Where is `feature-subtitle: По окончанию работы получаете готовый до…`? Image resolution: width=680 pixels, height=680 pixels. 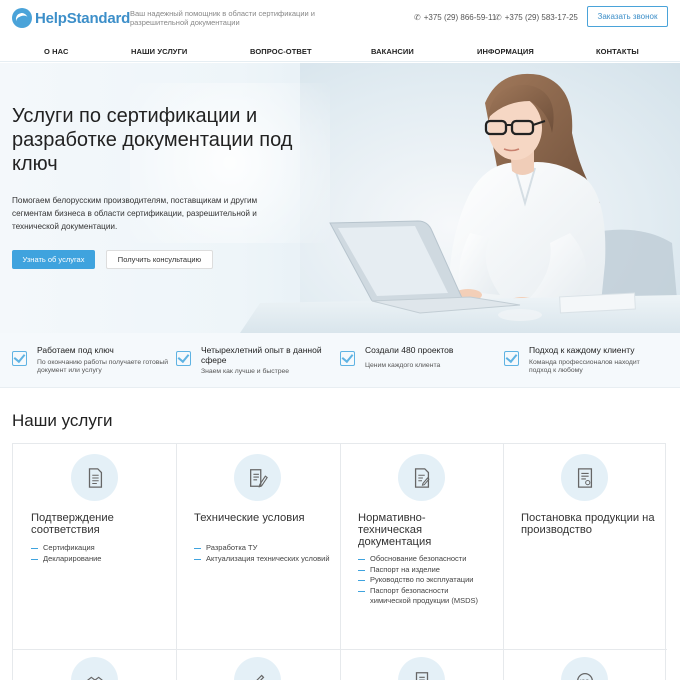 feature-subtitle: По окончанию работы получаете готовый до… is located at coordinates (103, 366).